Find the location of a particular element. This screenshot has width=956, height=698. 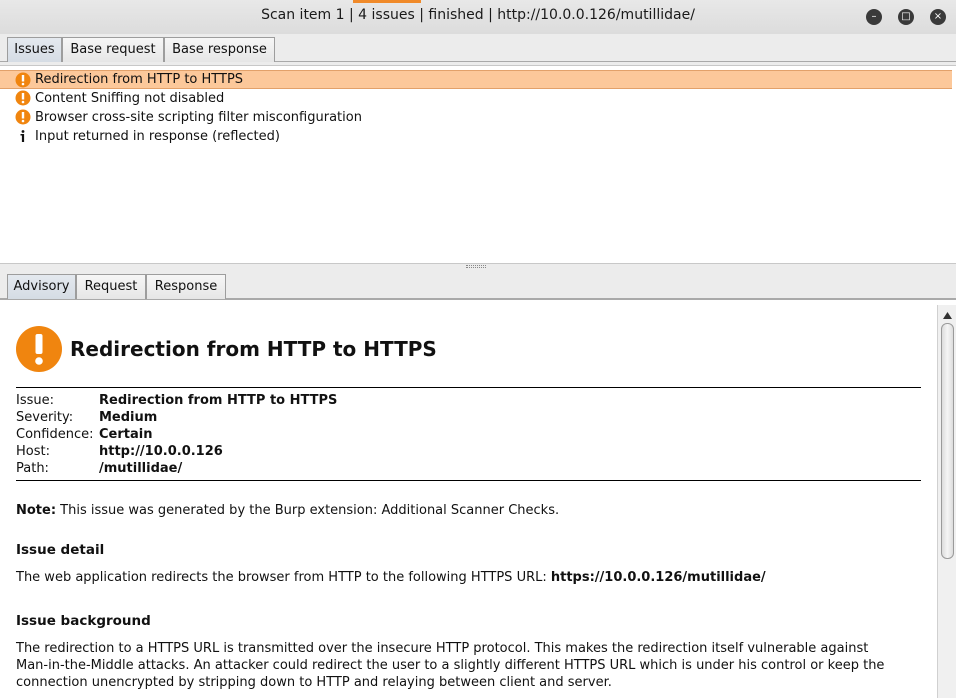

meta-key: Issue: is located at coordinates (35, 400).